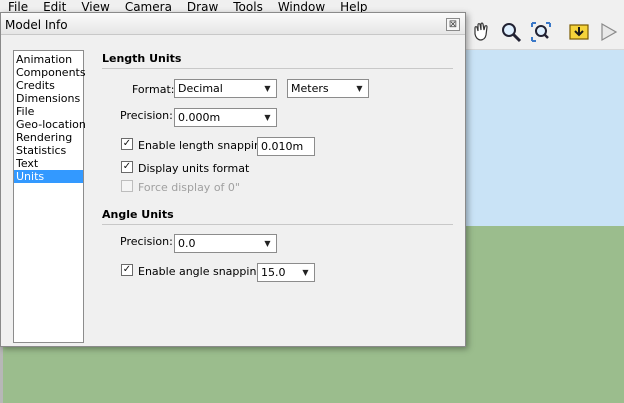 Image resolution: width=624 pixels, height=403 pixels. I want to click on close-icon: ⊠, so click(453, 24).